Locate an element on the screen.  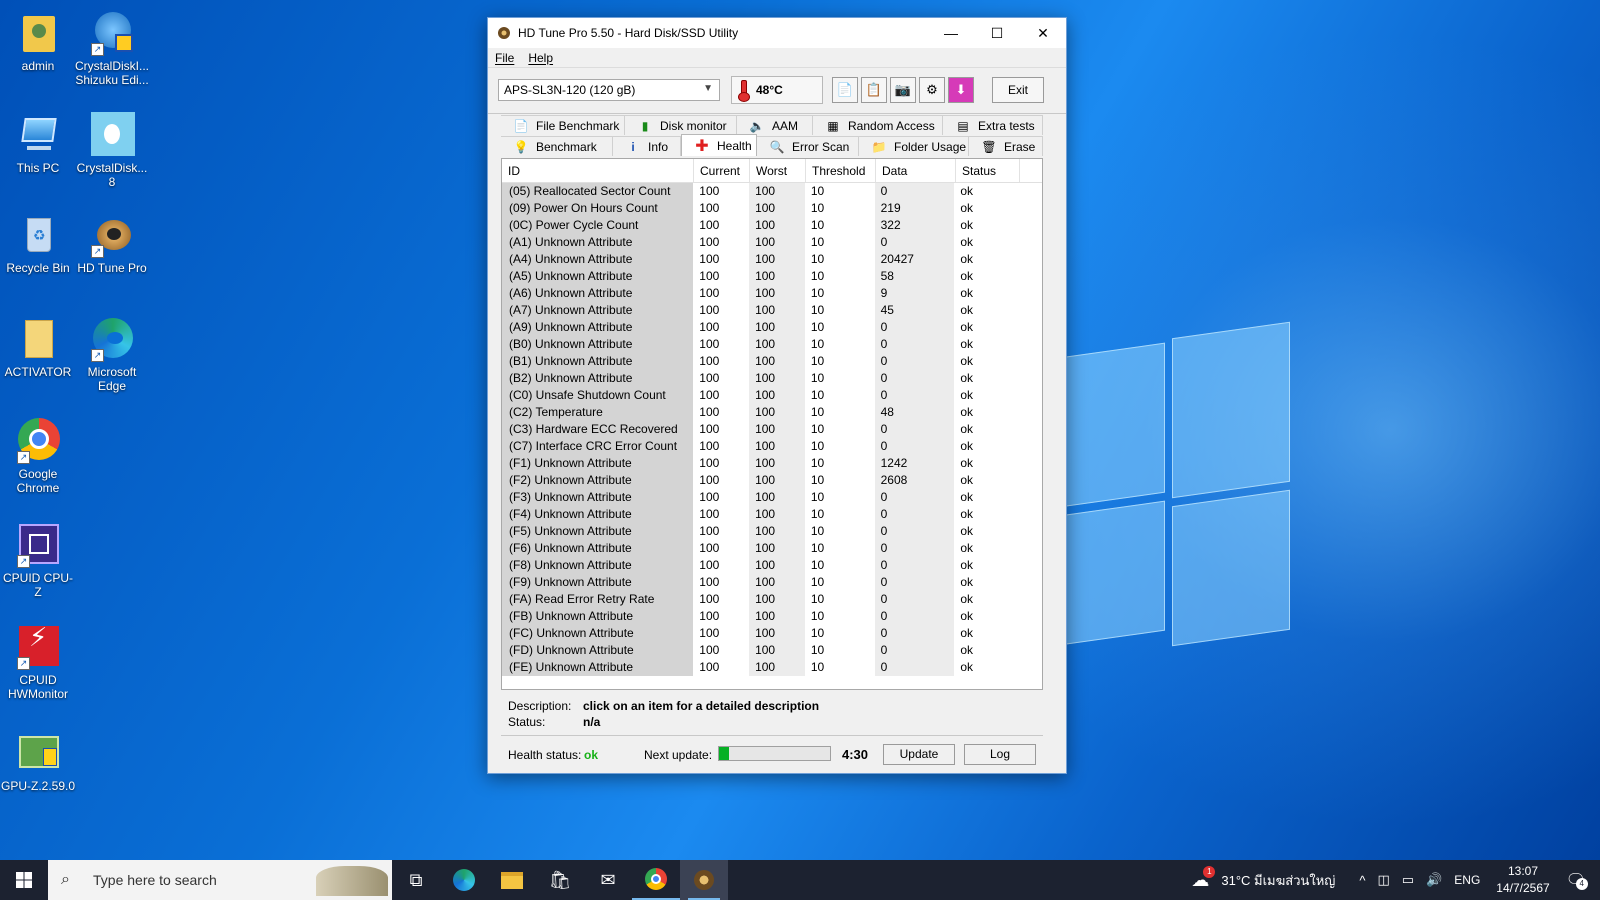
tab-aam: 🔈 AAM is located at coordinates (775, 125).